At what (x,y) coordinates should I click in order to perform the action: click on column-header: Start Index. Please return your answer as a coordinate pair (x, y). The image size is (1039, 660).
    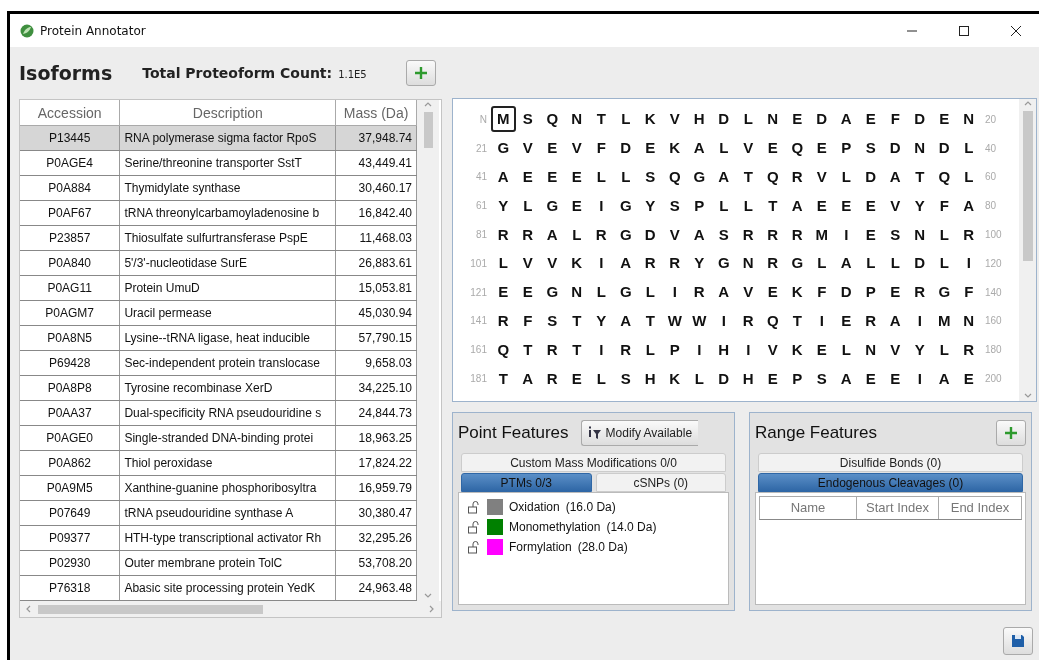
    Looking at the image, I should click on (898, 508).